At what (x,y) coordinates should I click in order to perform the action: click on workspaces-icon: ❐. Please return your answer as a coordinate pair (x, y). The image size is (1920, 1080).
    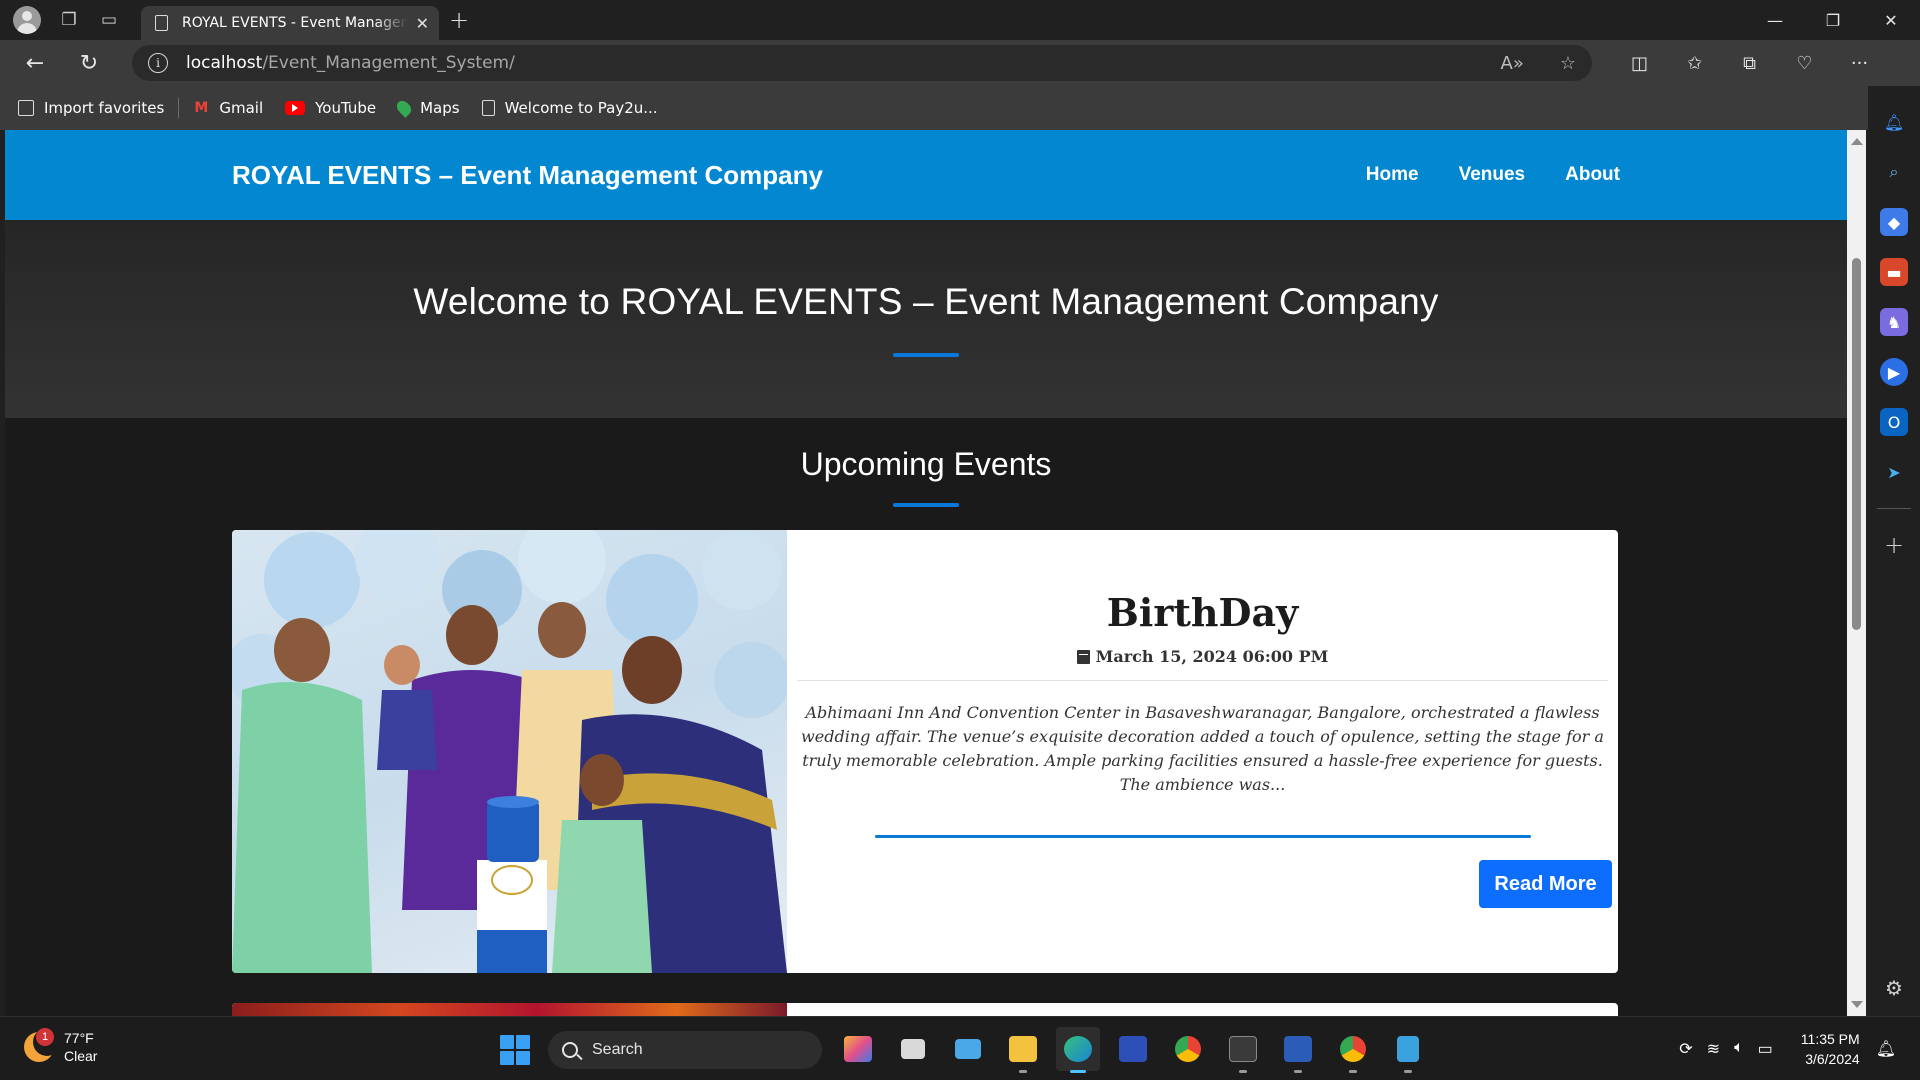
    Looking at the image, I should click on (69, 20).